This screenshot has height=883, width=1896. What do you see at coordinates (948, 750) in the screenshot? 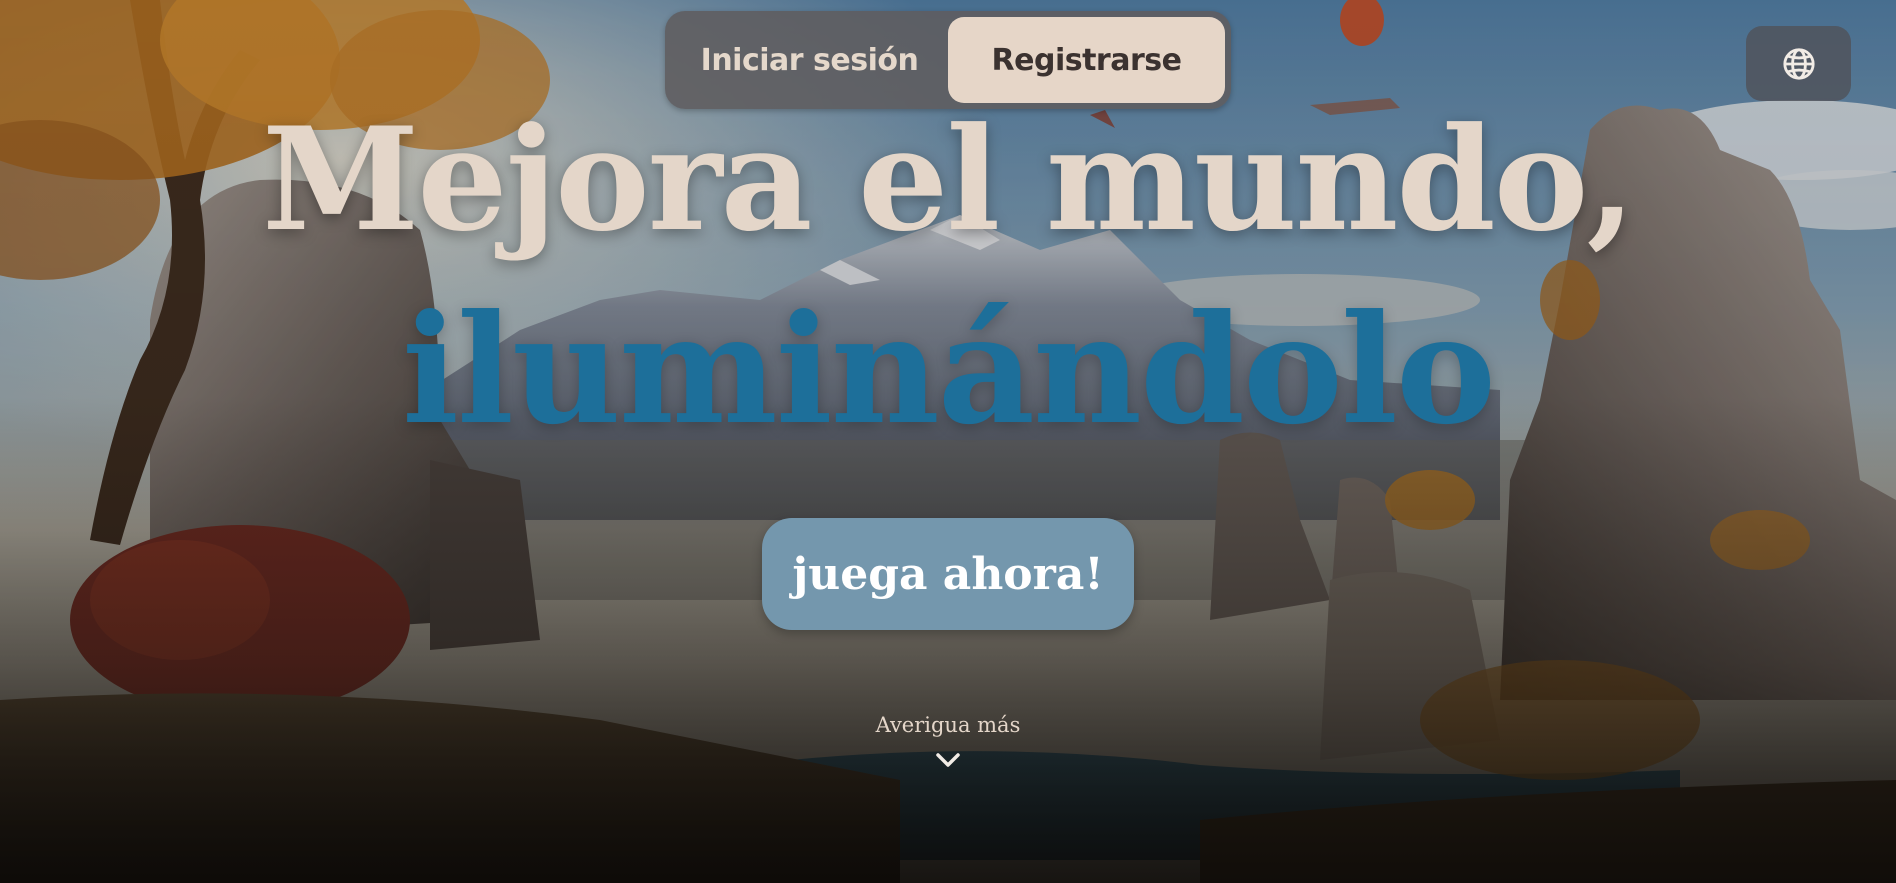
I see `learn-more-link: Averigua más` at bounding box center [948, 750].